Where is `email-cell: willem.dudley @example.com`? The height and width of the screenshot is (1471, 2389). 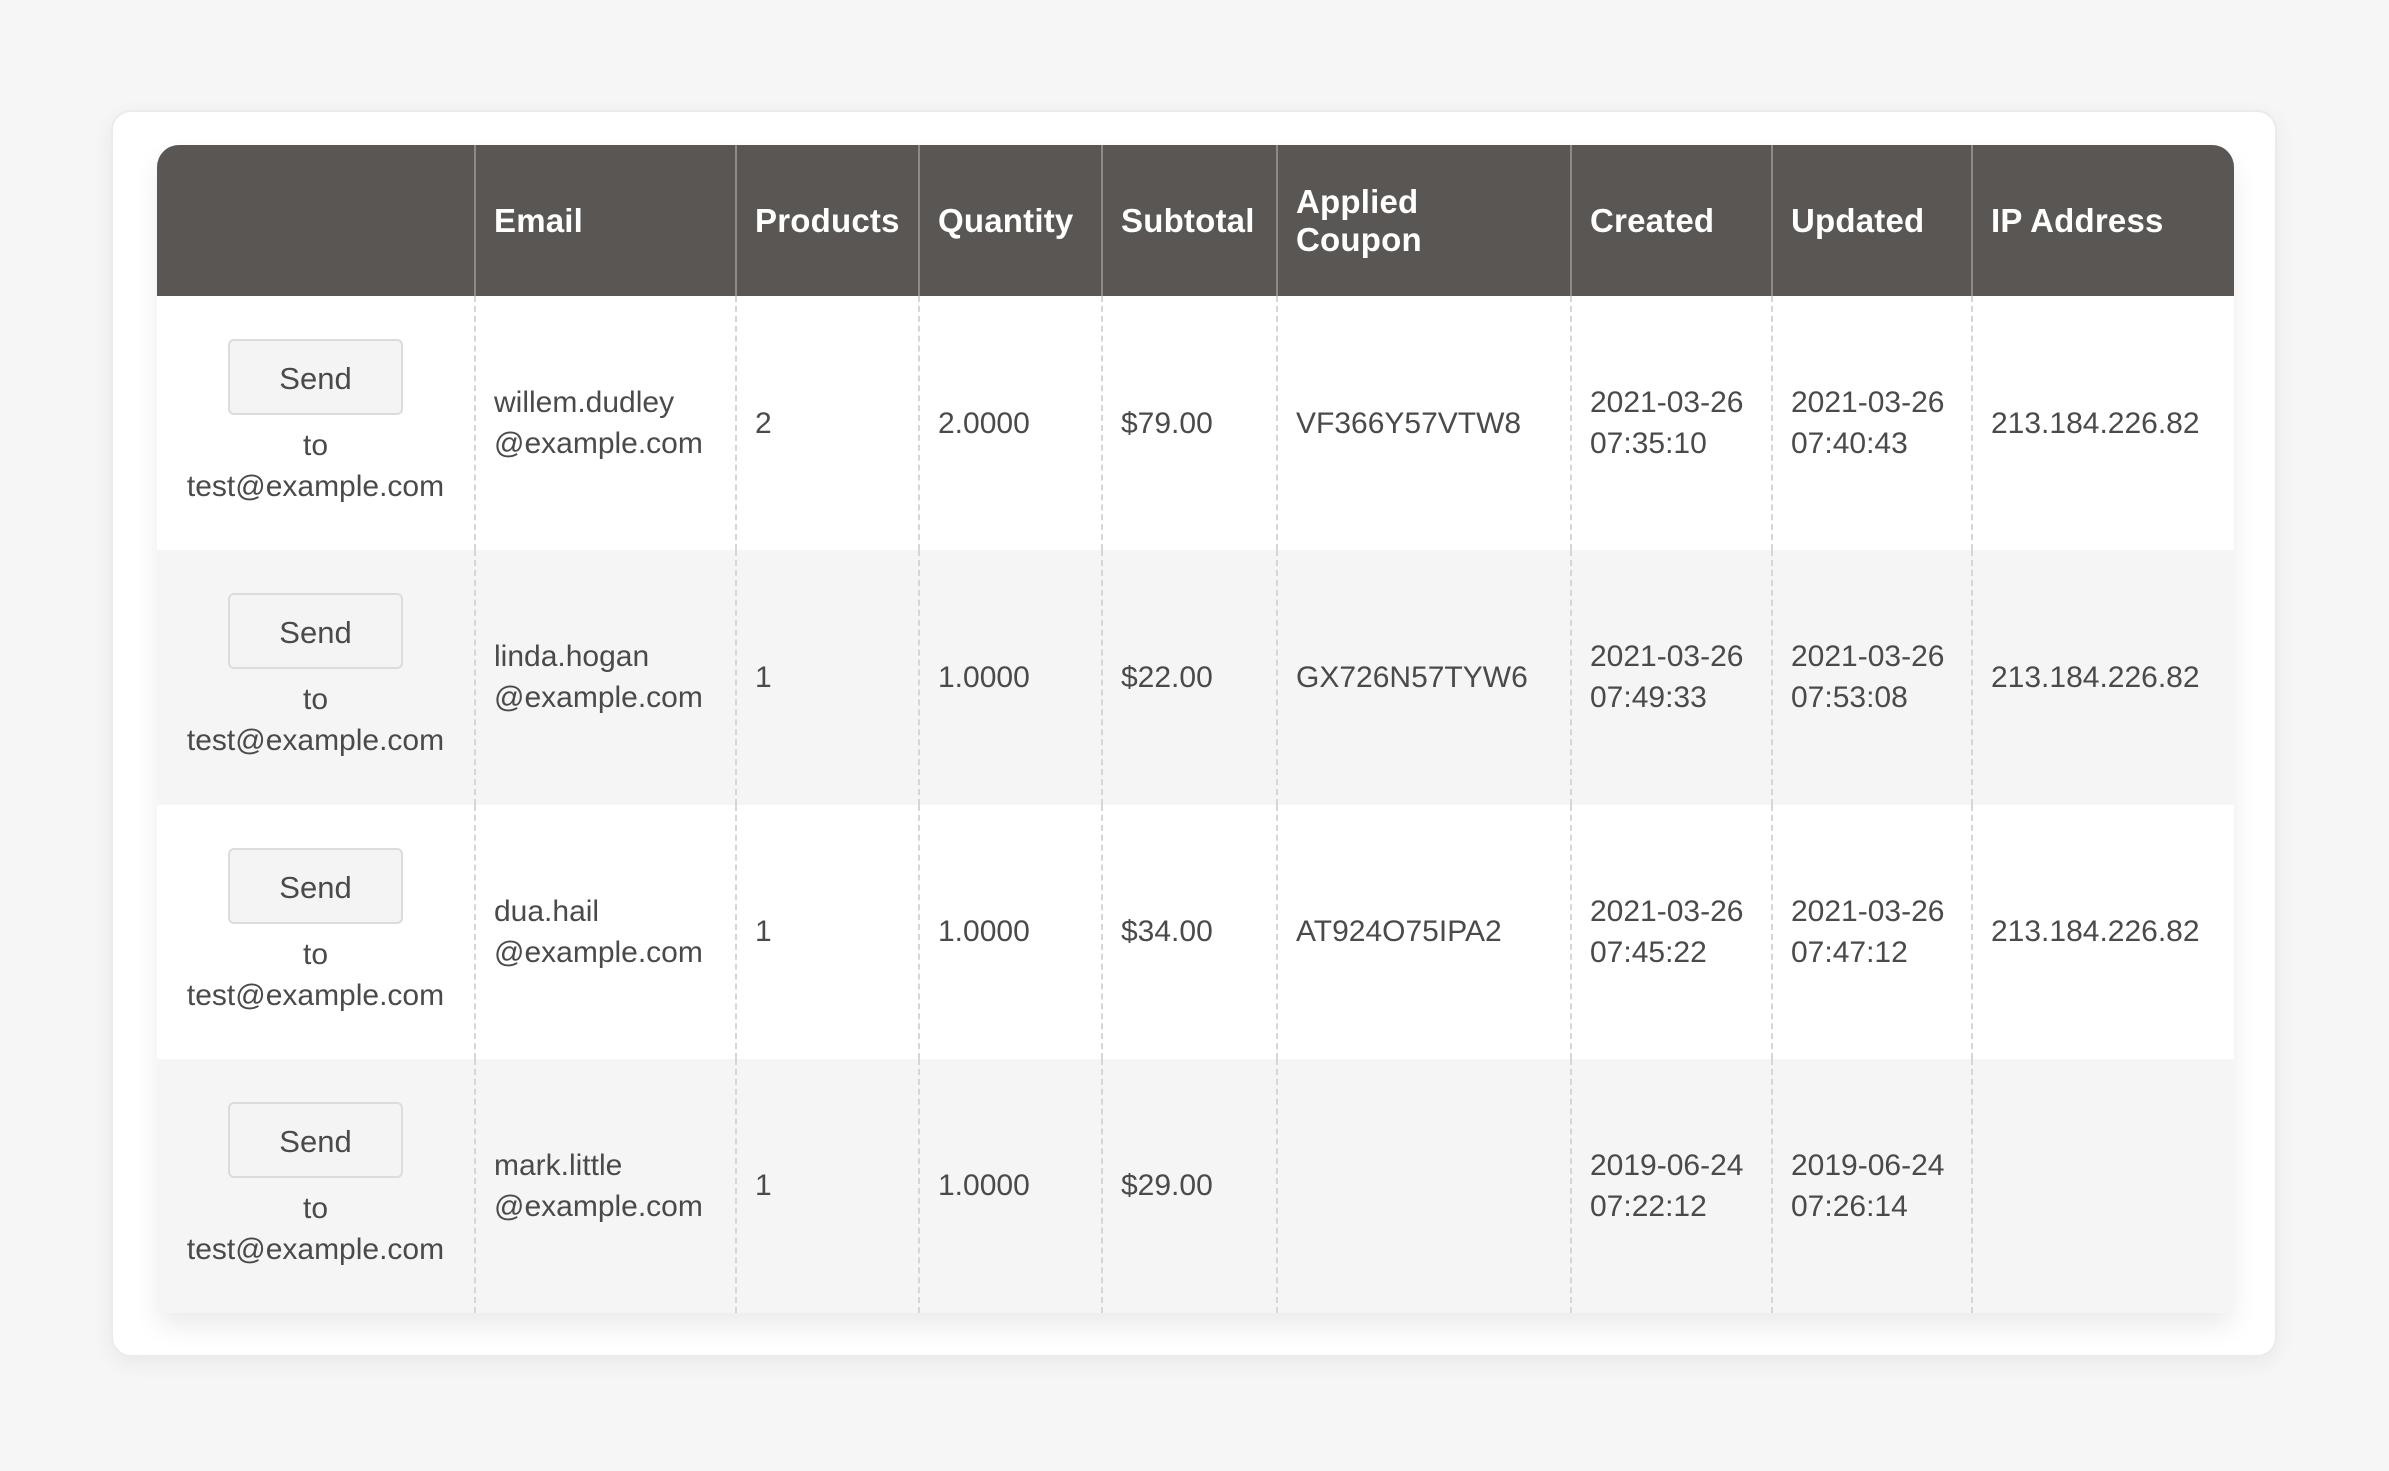 email-cell: willem.dudley @example.com is located at coordinates (605, 423).